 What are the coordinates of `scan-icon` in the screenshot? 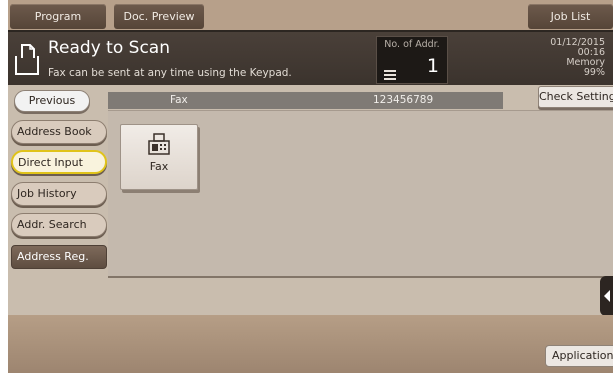 It's located at (27, 59).